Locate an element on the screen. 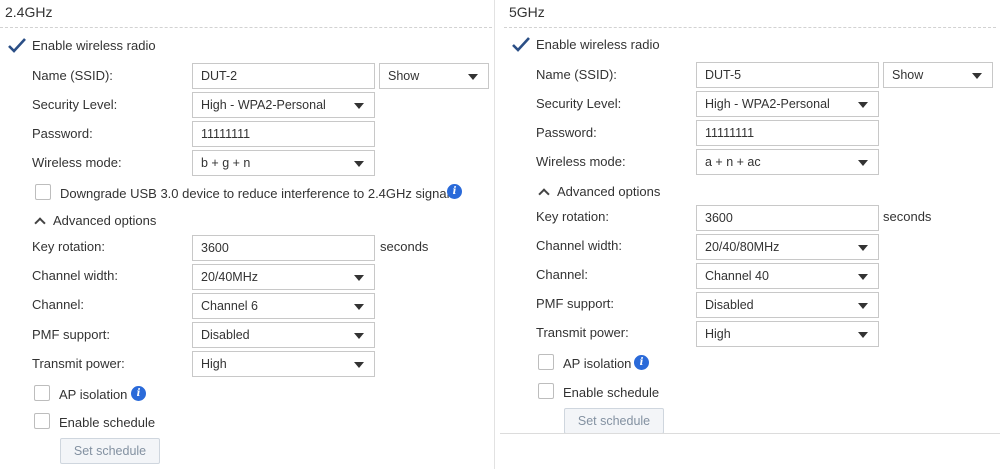 Image resolution: width=1000 pixels, height=469 pixels. band-5ghz-title: 5GHz is located at coordinates (527, 12).